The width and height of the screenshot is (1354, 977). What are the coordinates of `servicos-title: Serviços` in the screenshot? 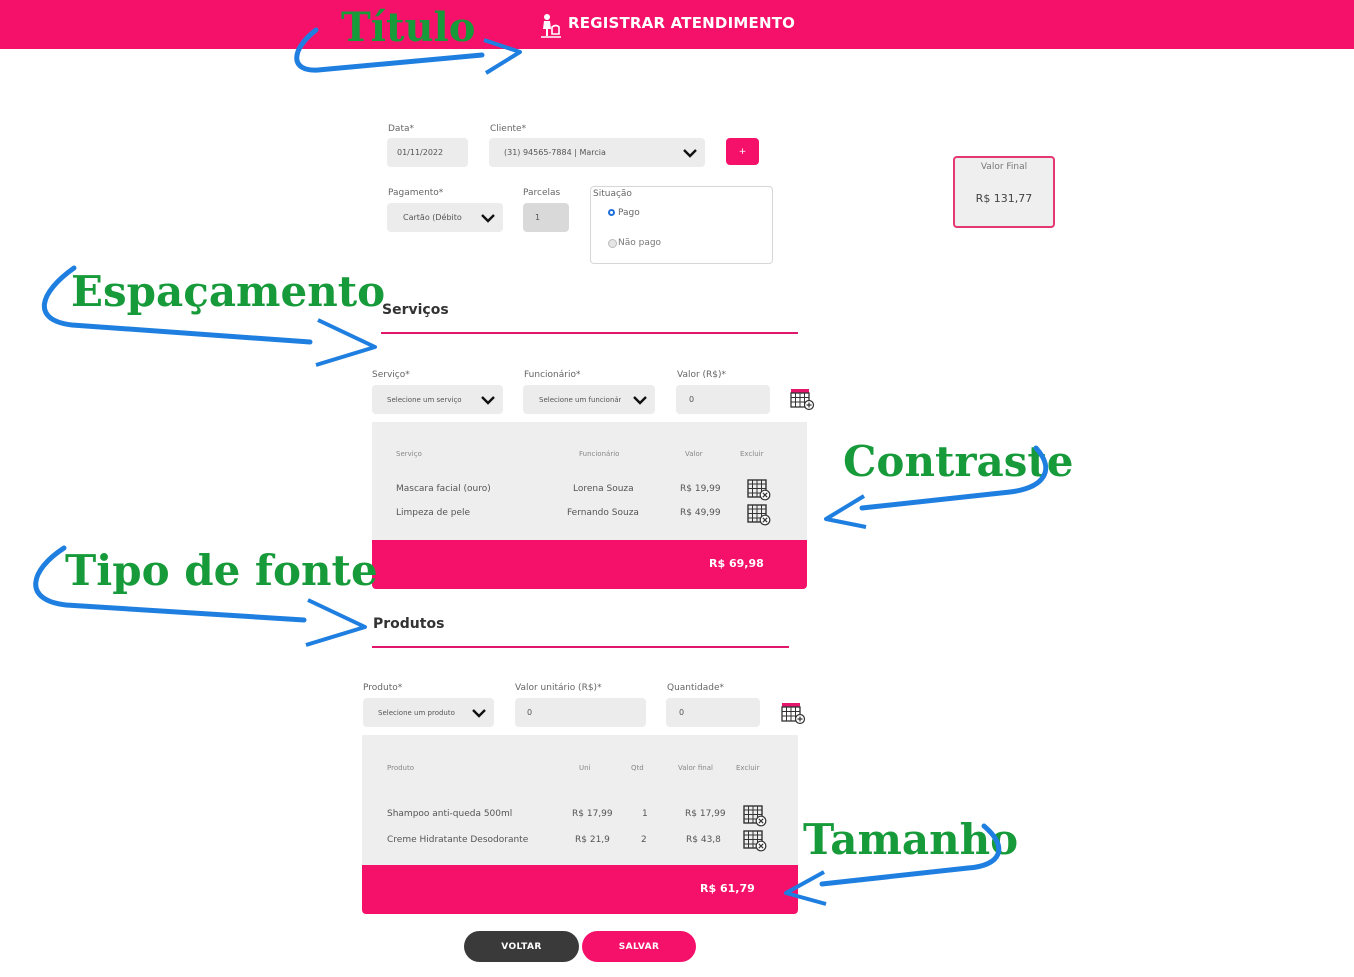 It's located at (415, 310).